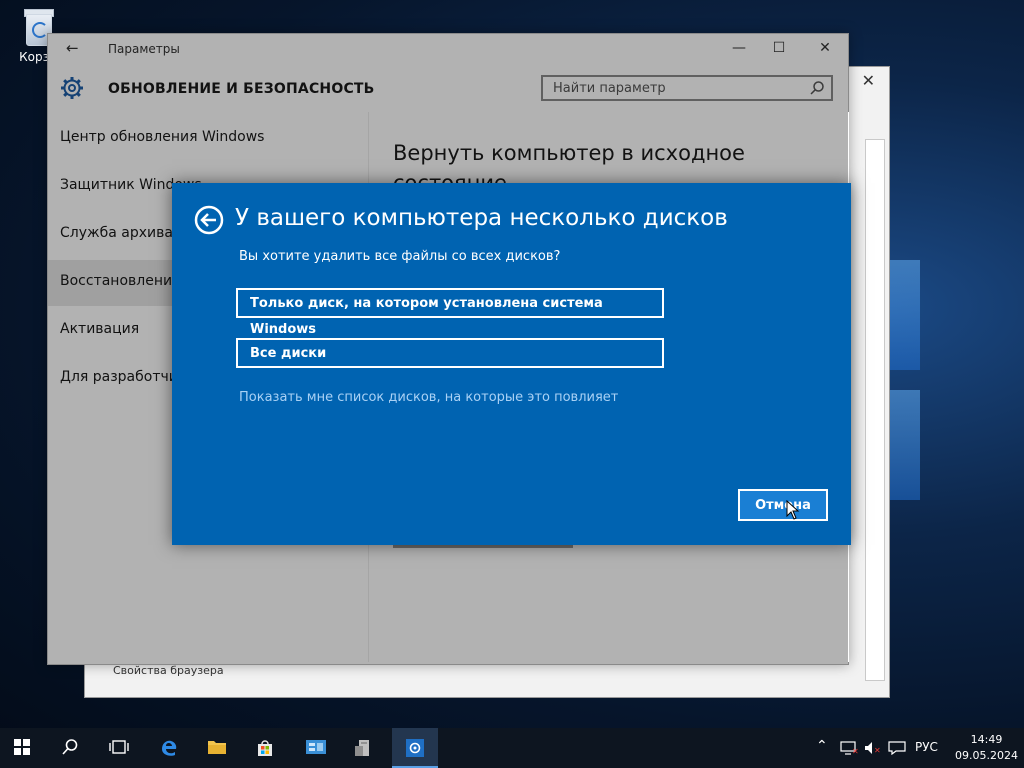 This screenshot has width=1024, height=768. I want to click on search-taskbar-button, so click(71, 748).